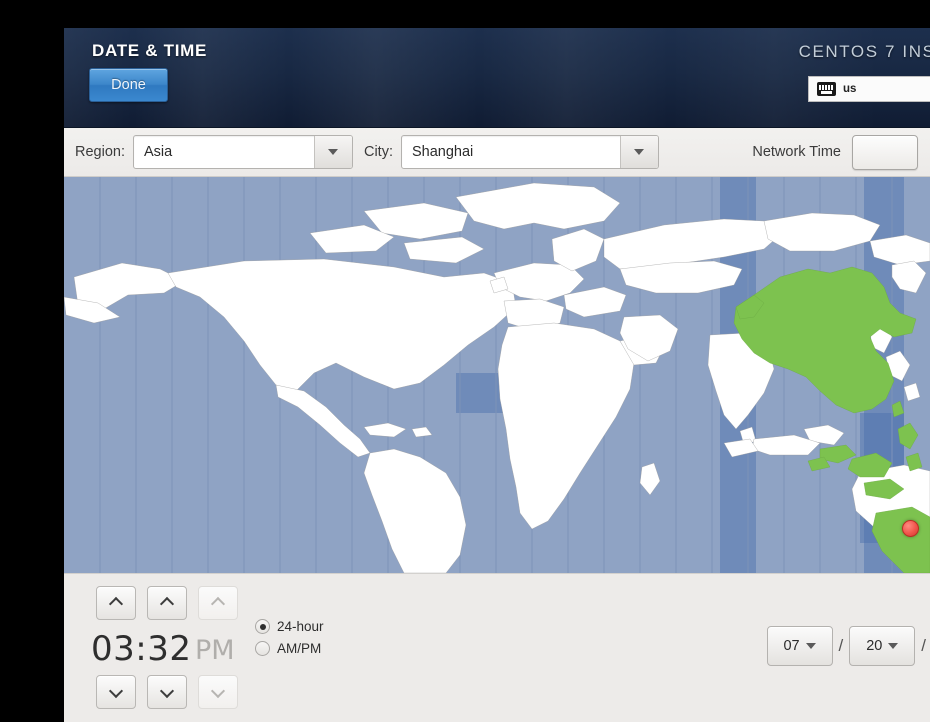  I want to click on radio-am-pm-label: AM/PM, so click(299, 648).